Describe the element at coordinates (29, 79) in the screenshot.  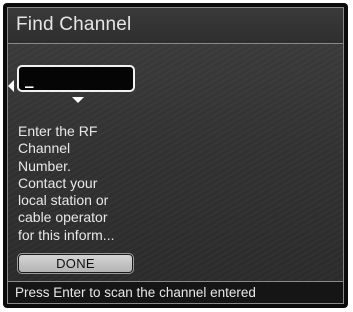
I see `channel-number-value: _` at that location.